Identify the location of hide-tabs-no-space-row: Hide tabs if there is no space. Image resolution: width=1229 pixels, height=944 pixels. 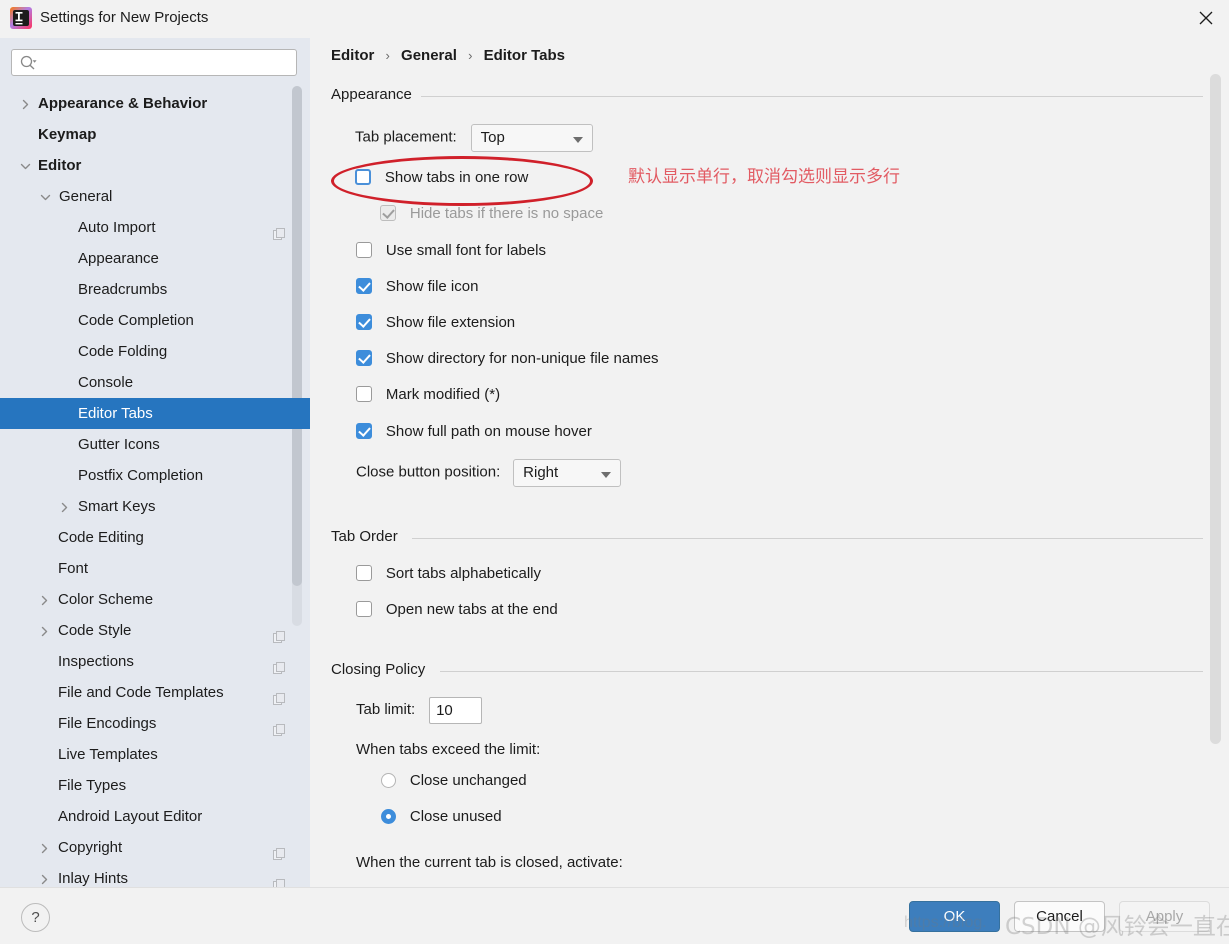
(491, 213).